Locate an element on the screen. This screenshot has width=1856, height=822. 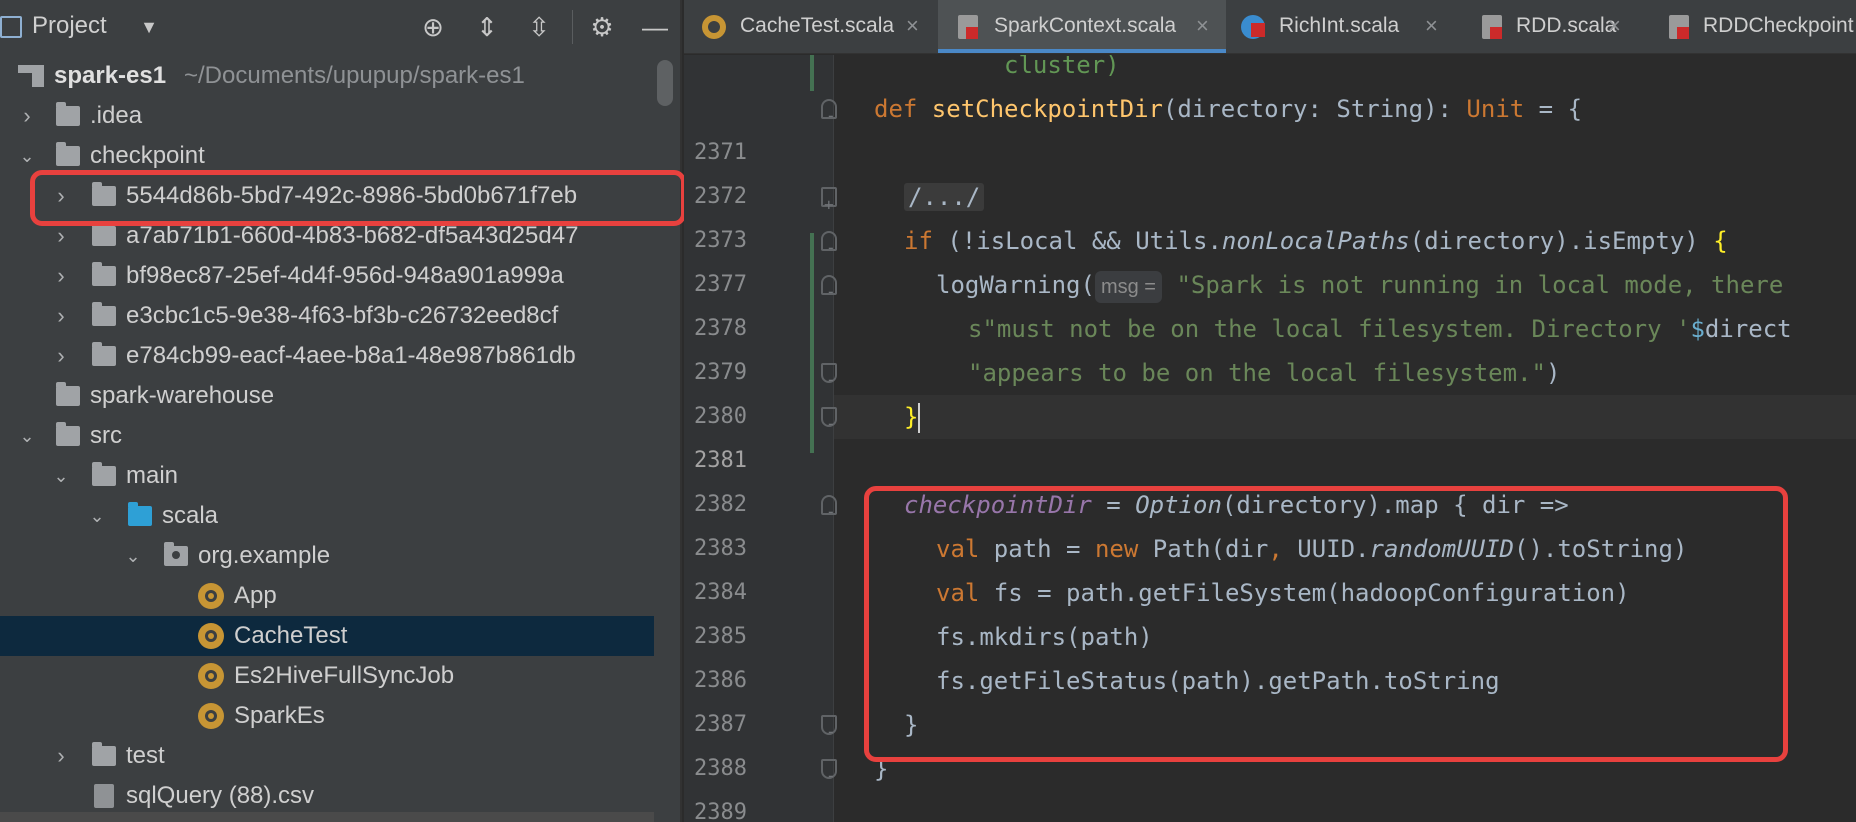
tab-rddcheckpoint: RDDCheckpoint is located at coordinates (1749, 26).